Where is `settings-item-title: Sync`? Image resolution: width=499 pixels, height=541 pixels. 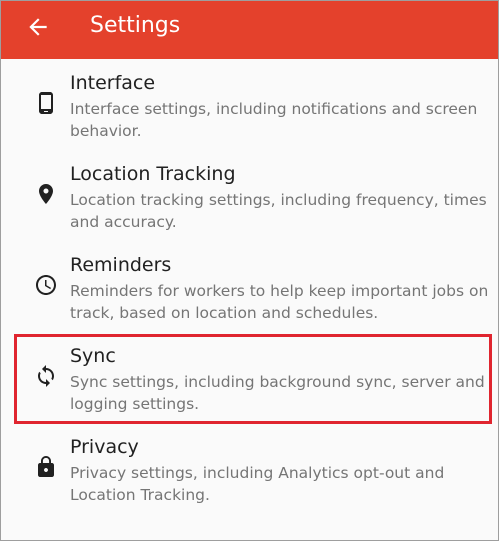 settings-item-title: Sync is located at coordinates (93, 356).